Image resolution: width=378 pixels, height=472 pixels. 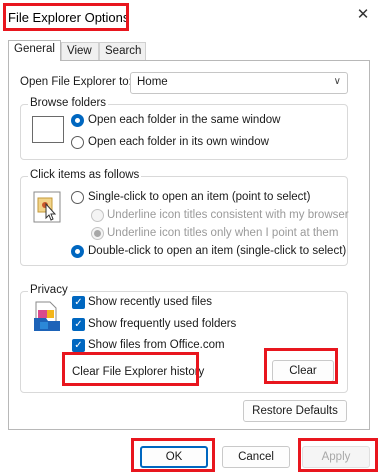 I want to click on same-window-label: Open each folder in the same window, so click(x=184, y=120).